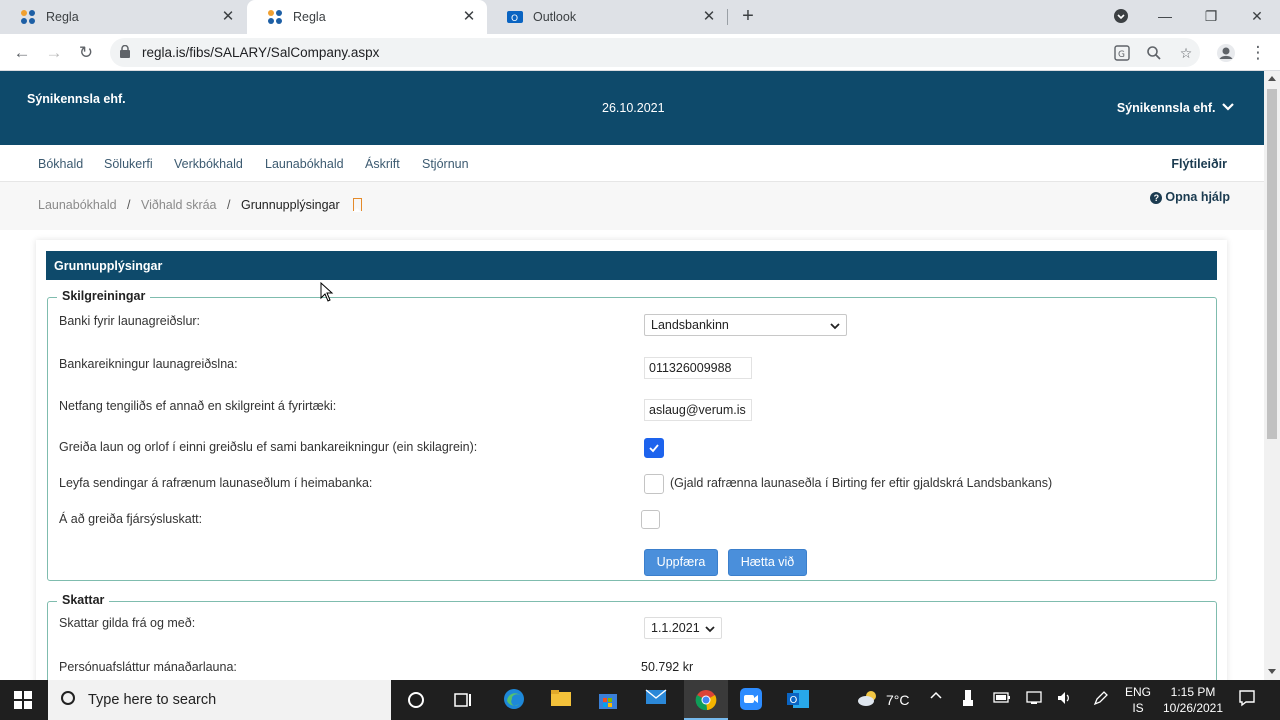 The height and width of the screenshot is (720, 1280). I want to click on cortana-icon, so click(416, 700).